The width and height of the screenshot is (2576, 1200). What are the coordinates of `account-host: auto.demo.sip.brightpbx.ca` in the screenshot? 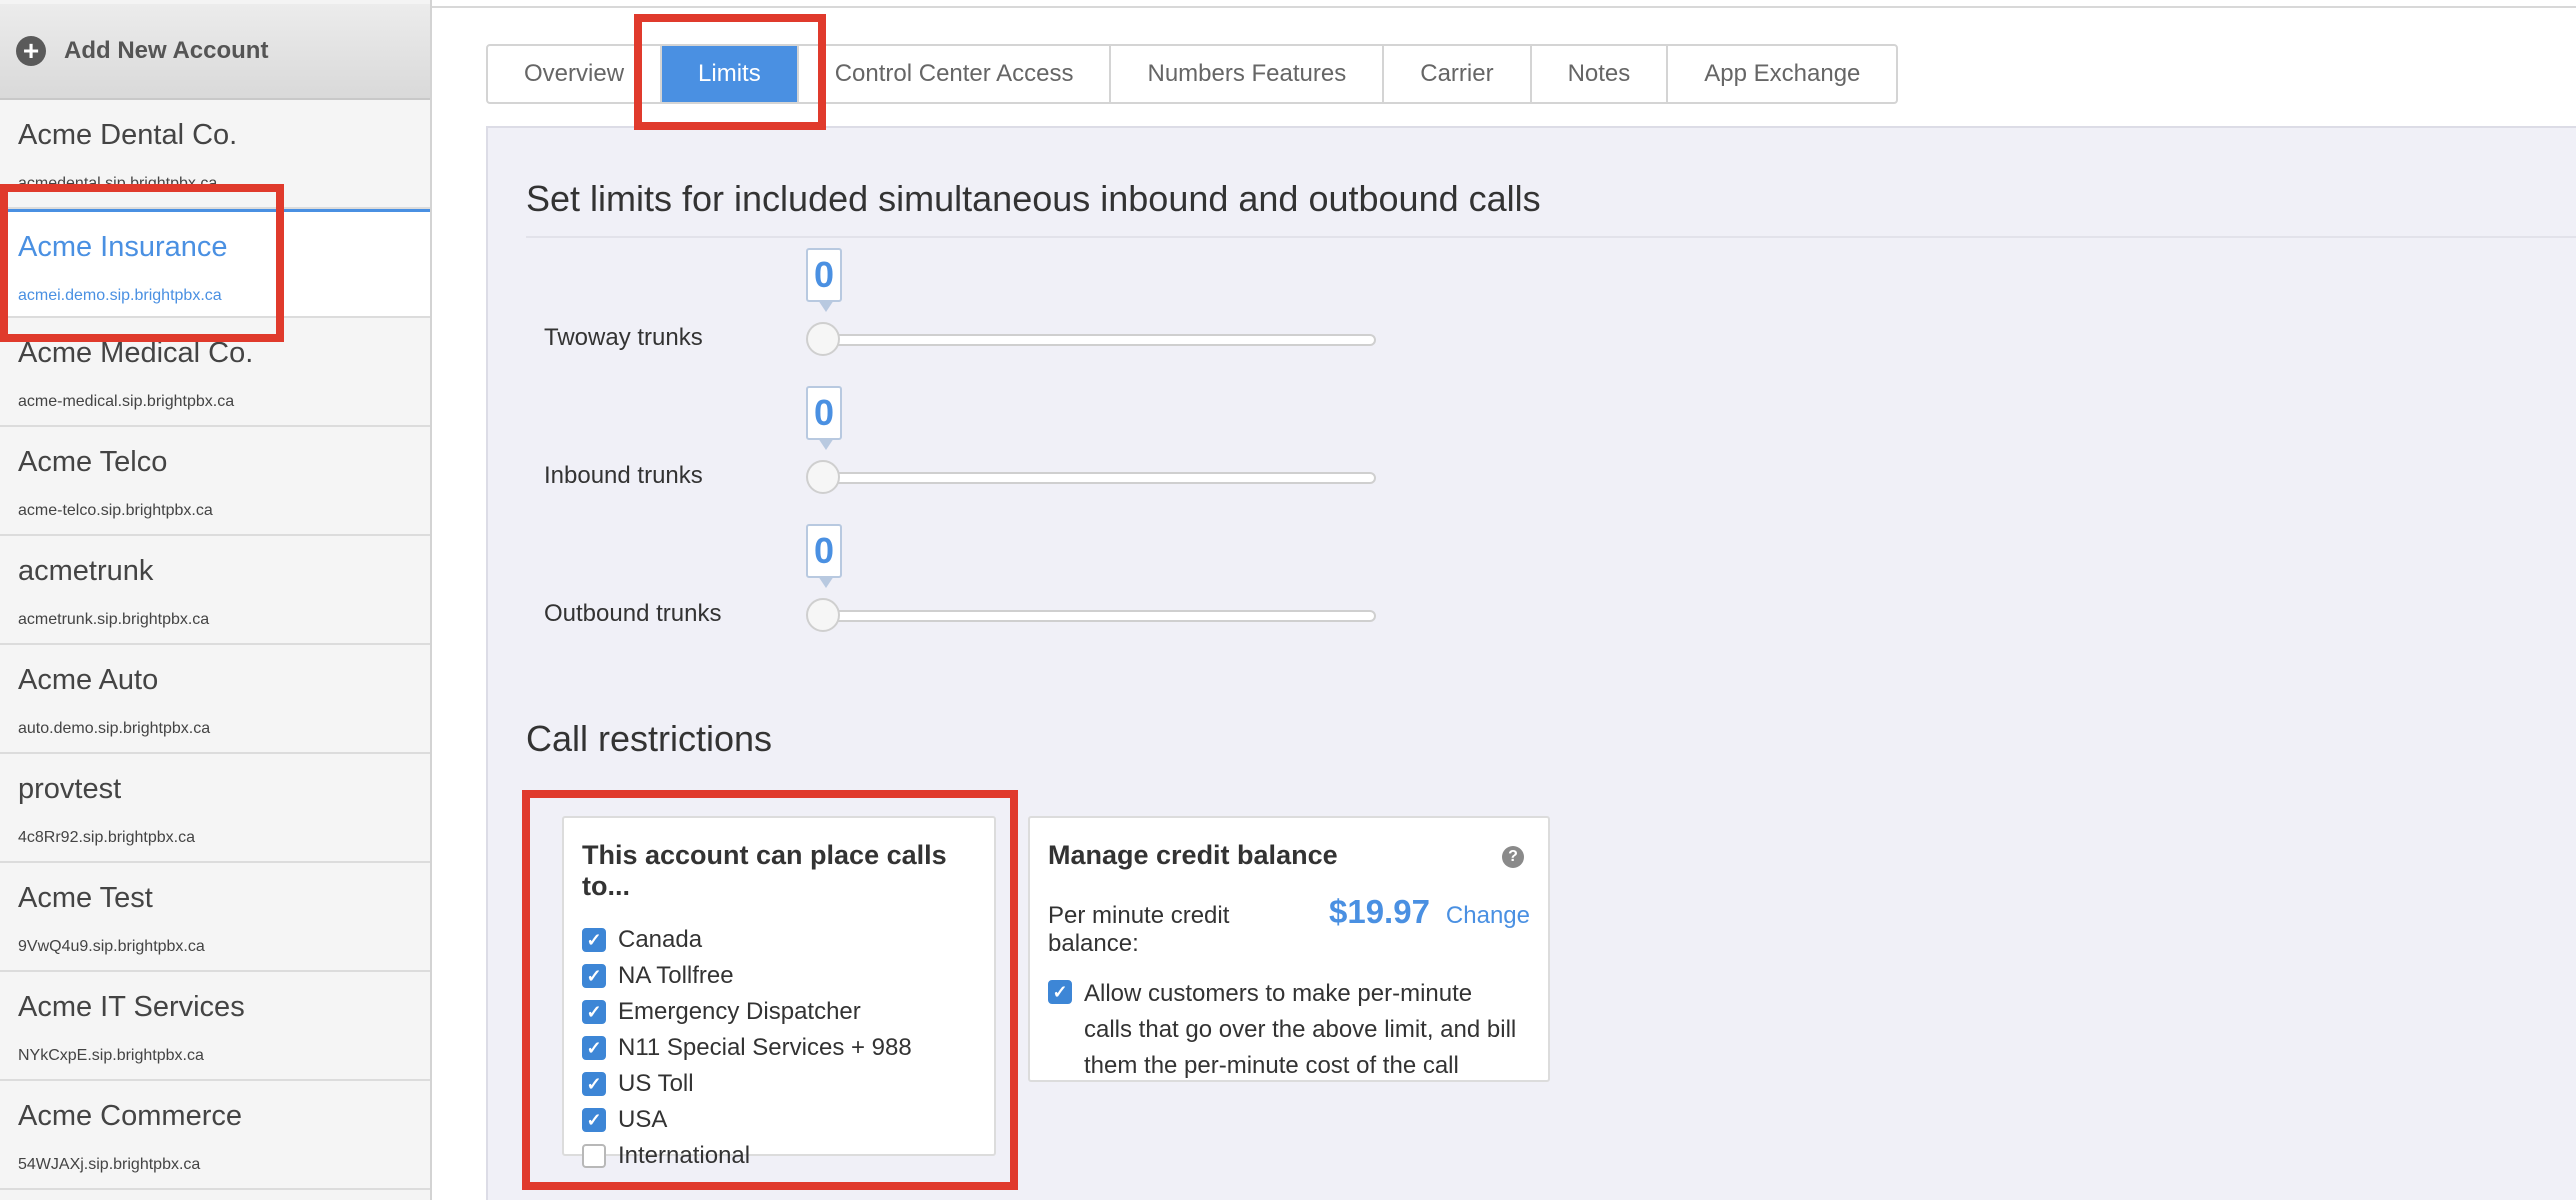 It's located at (114, 728).